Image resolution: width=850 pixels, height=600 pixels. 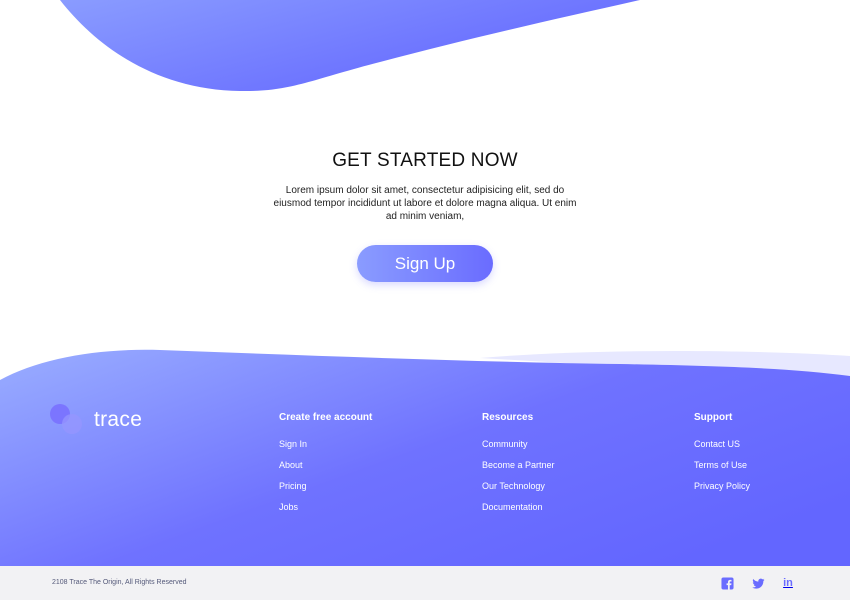 I want to click on footer-link-partner: Become a Partner, so click(x=518, y=465).